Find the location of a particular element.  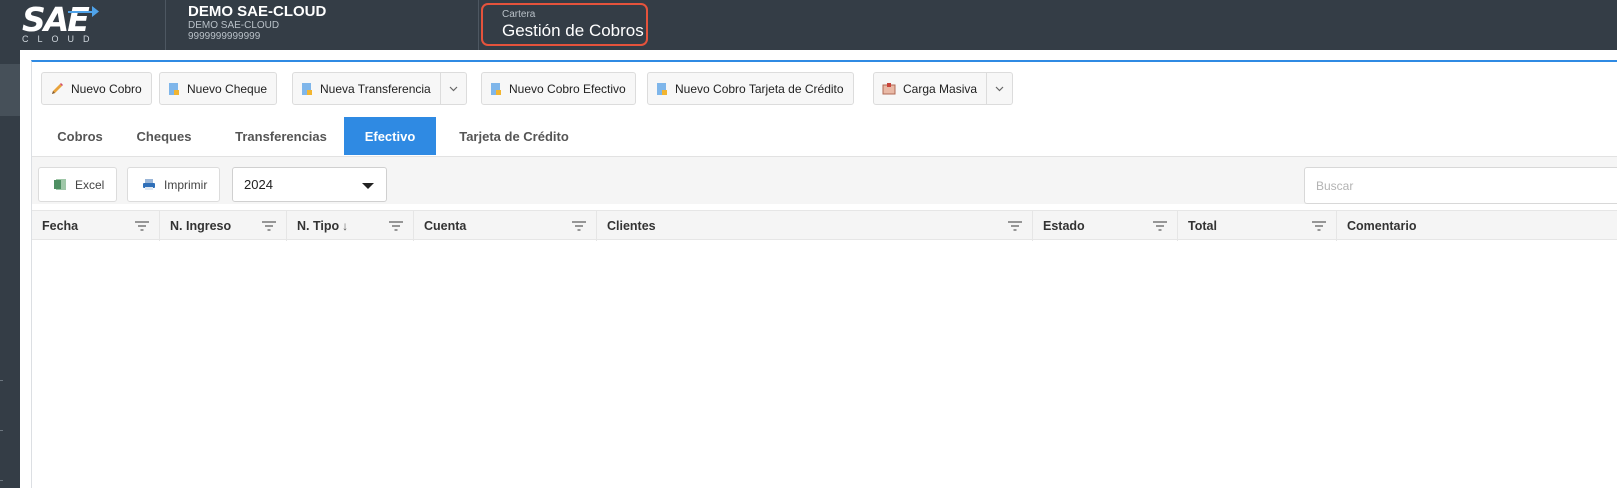

nueva-transferencia-label: Nueva Transferencia is located at coordinates (375, 88).